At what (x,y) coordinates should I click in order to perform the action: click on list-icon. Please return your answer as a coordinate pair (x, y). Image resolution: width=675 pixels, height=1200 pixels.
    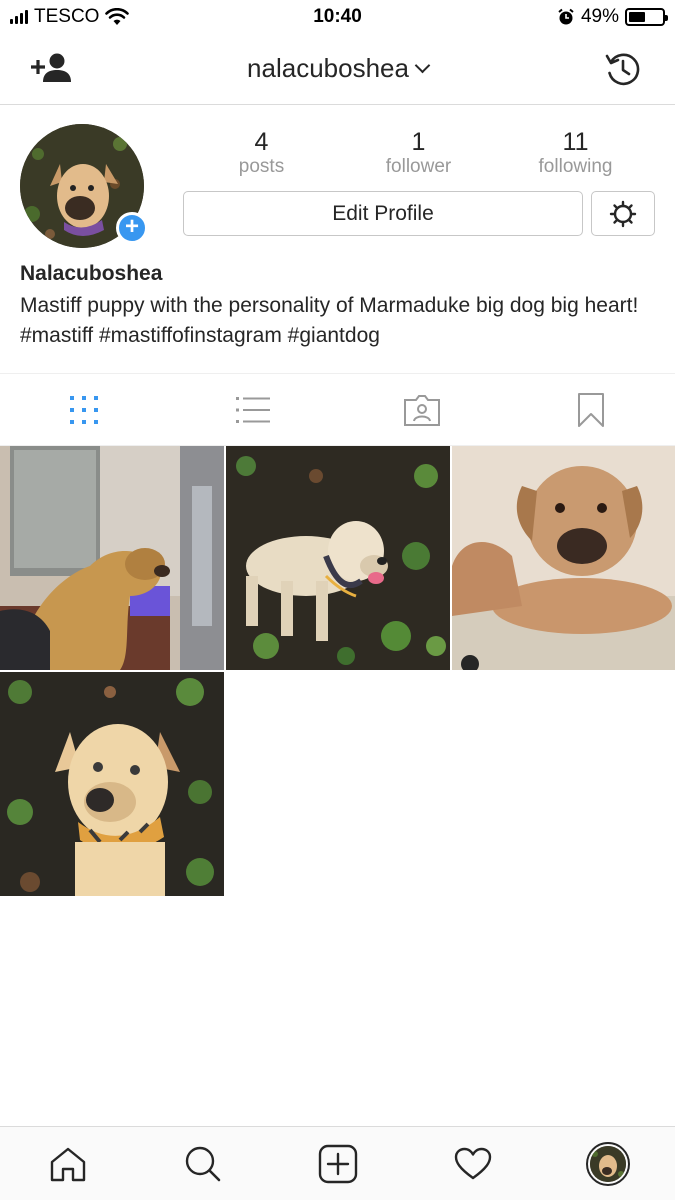
    Looking at the image, I should click on (253, 409).